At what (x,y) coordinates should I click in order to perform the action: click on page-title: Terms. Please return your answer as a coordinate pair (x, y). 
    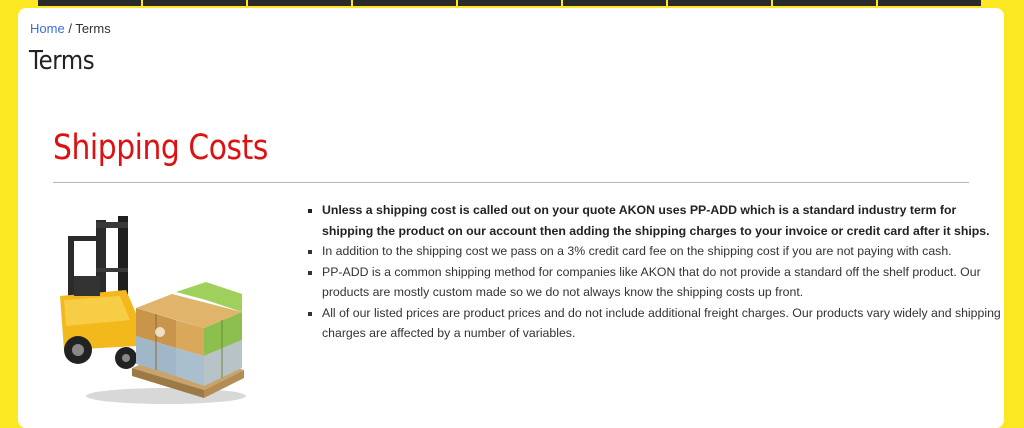
    Looking at the image, I should click on (62, 61).